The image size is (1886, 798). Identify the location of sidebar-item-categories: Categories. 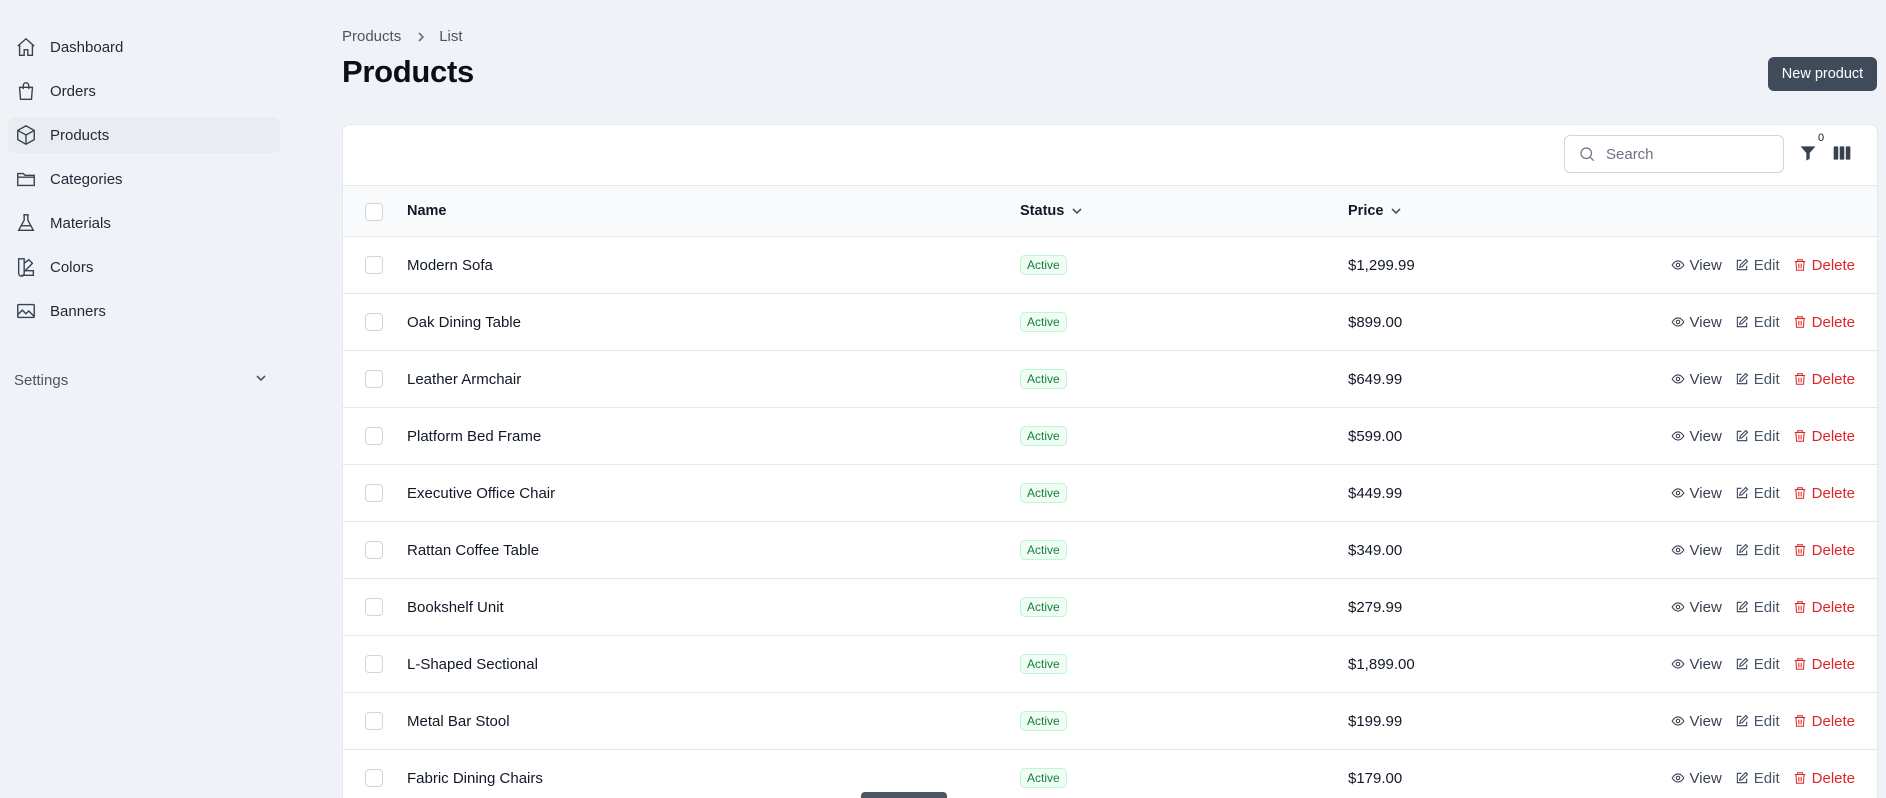
(144, 179).